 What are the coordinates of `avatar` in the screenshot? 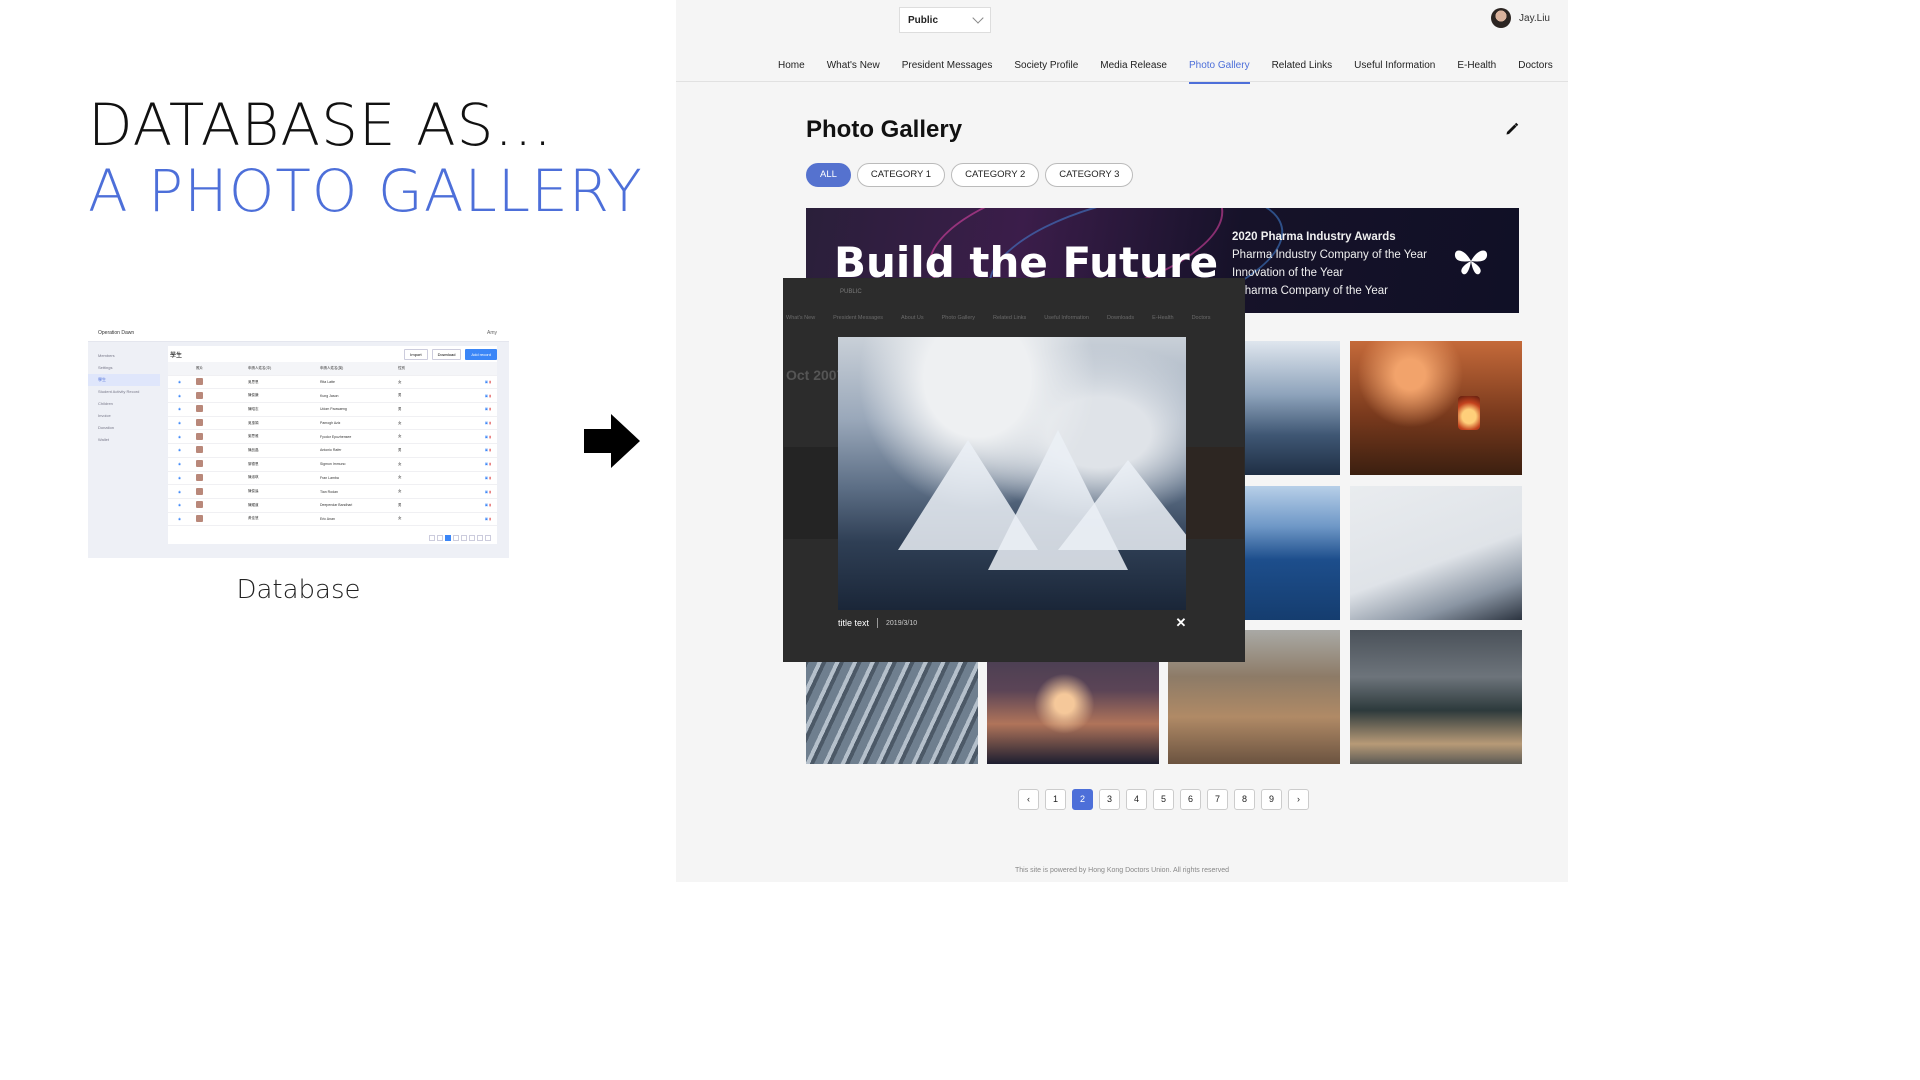 It's located at (1501, 18).